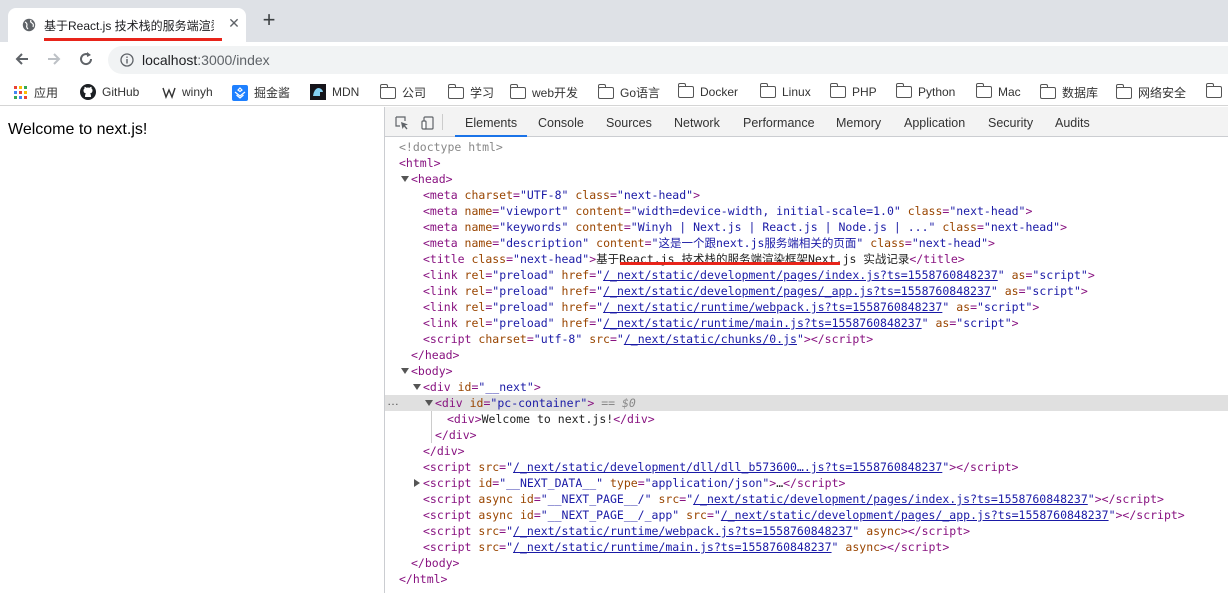 The width and height of the screenshot is (1228, 593). What do you see at coordinates (261, 92) in the screenshot?
I see `bookmark-juejin: 掘金酱` at bounding box center [261, 92].